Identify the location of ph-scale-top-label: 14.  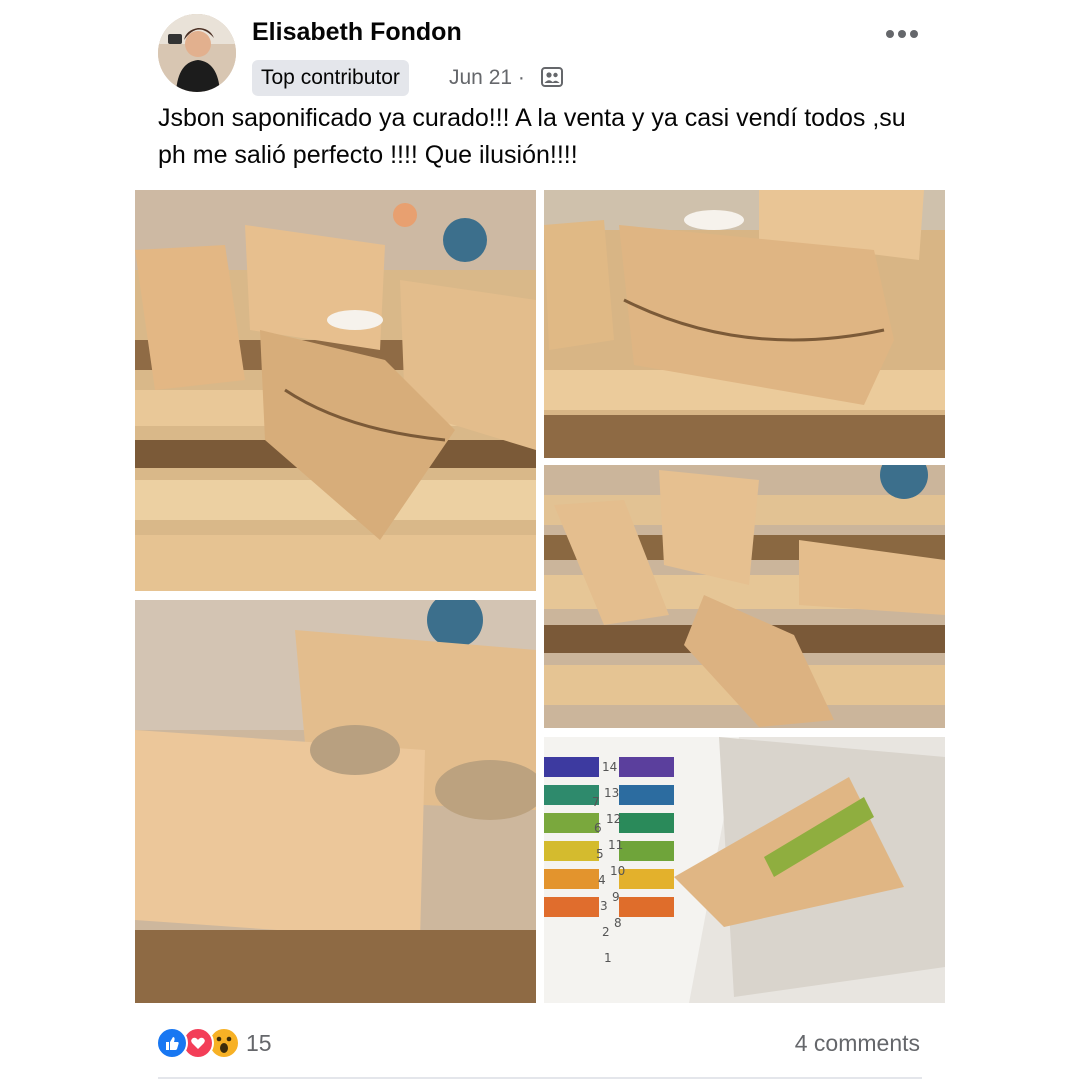
(609, 767).